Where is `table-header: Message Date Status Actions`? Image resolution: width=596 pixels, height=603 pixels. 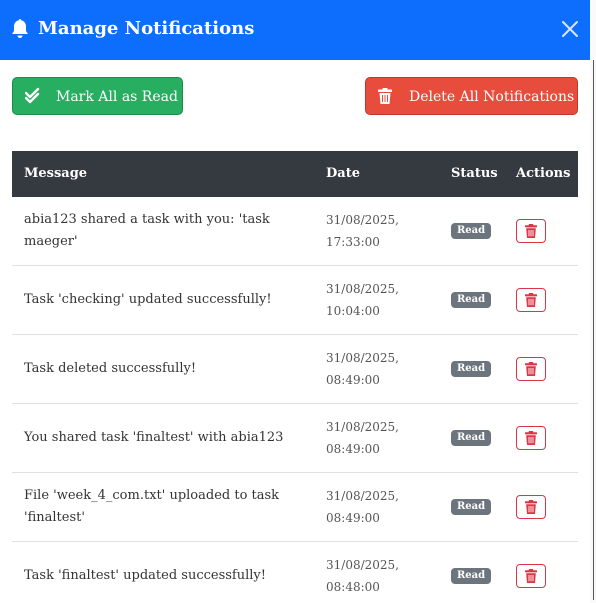
table-header: Message Date Status Actions is located at coordinates (295, 174).